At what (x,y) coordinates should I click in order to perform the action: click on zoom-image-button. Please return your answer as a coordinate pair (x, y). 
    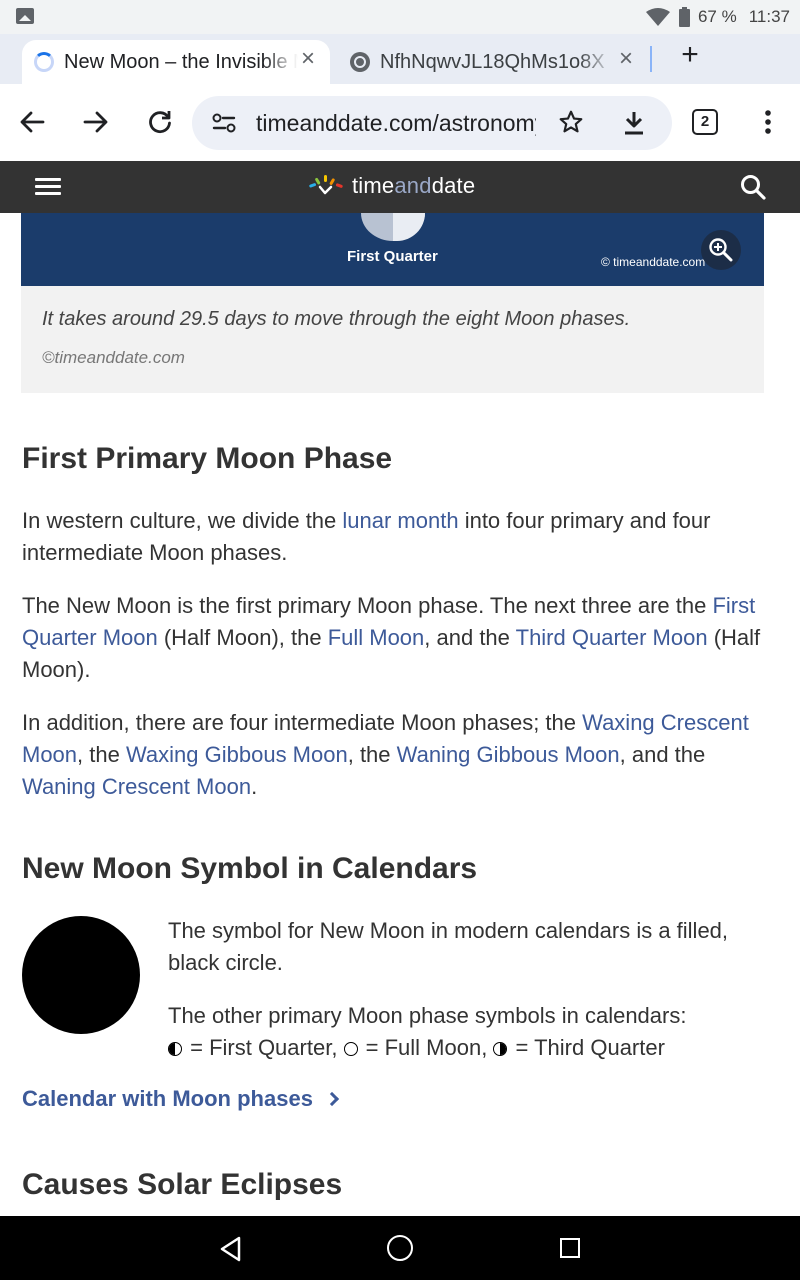
    Looking at the image, I should click on (721, 250).